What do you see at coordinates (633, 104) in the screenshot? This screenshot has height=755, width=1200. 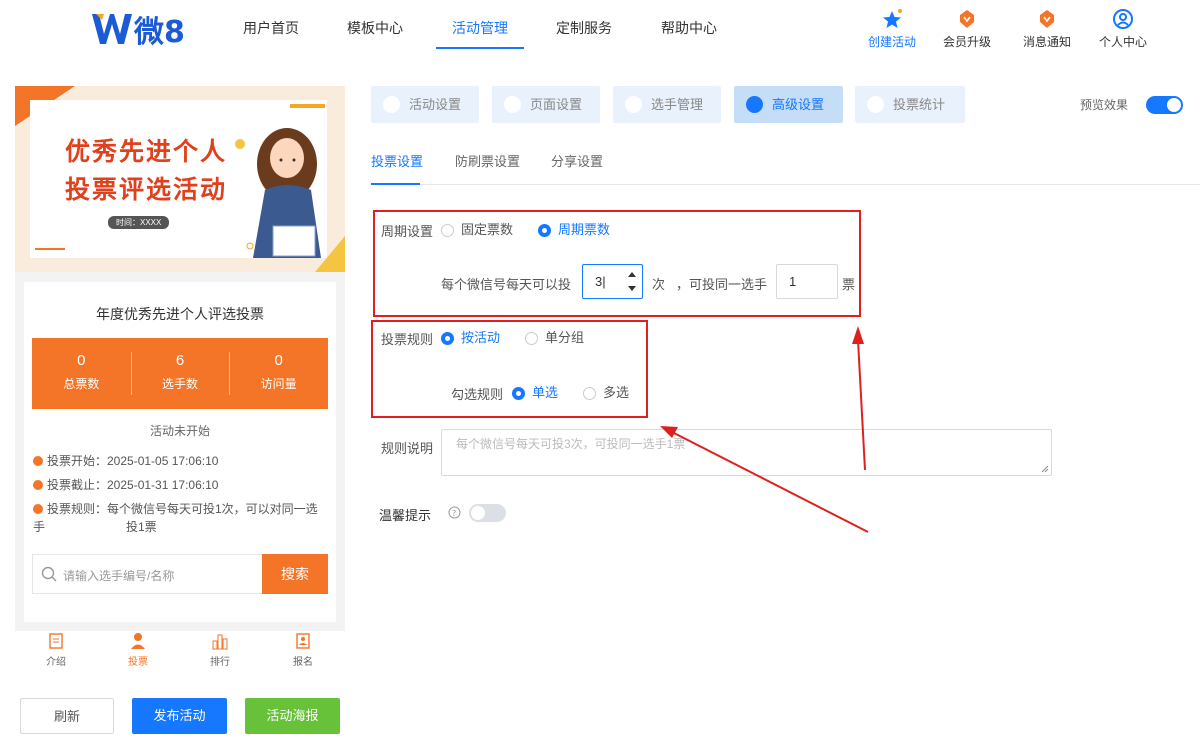 I see `person-icon` at bounding box center [633, 104].